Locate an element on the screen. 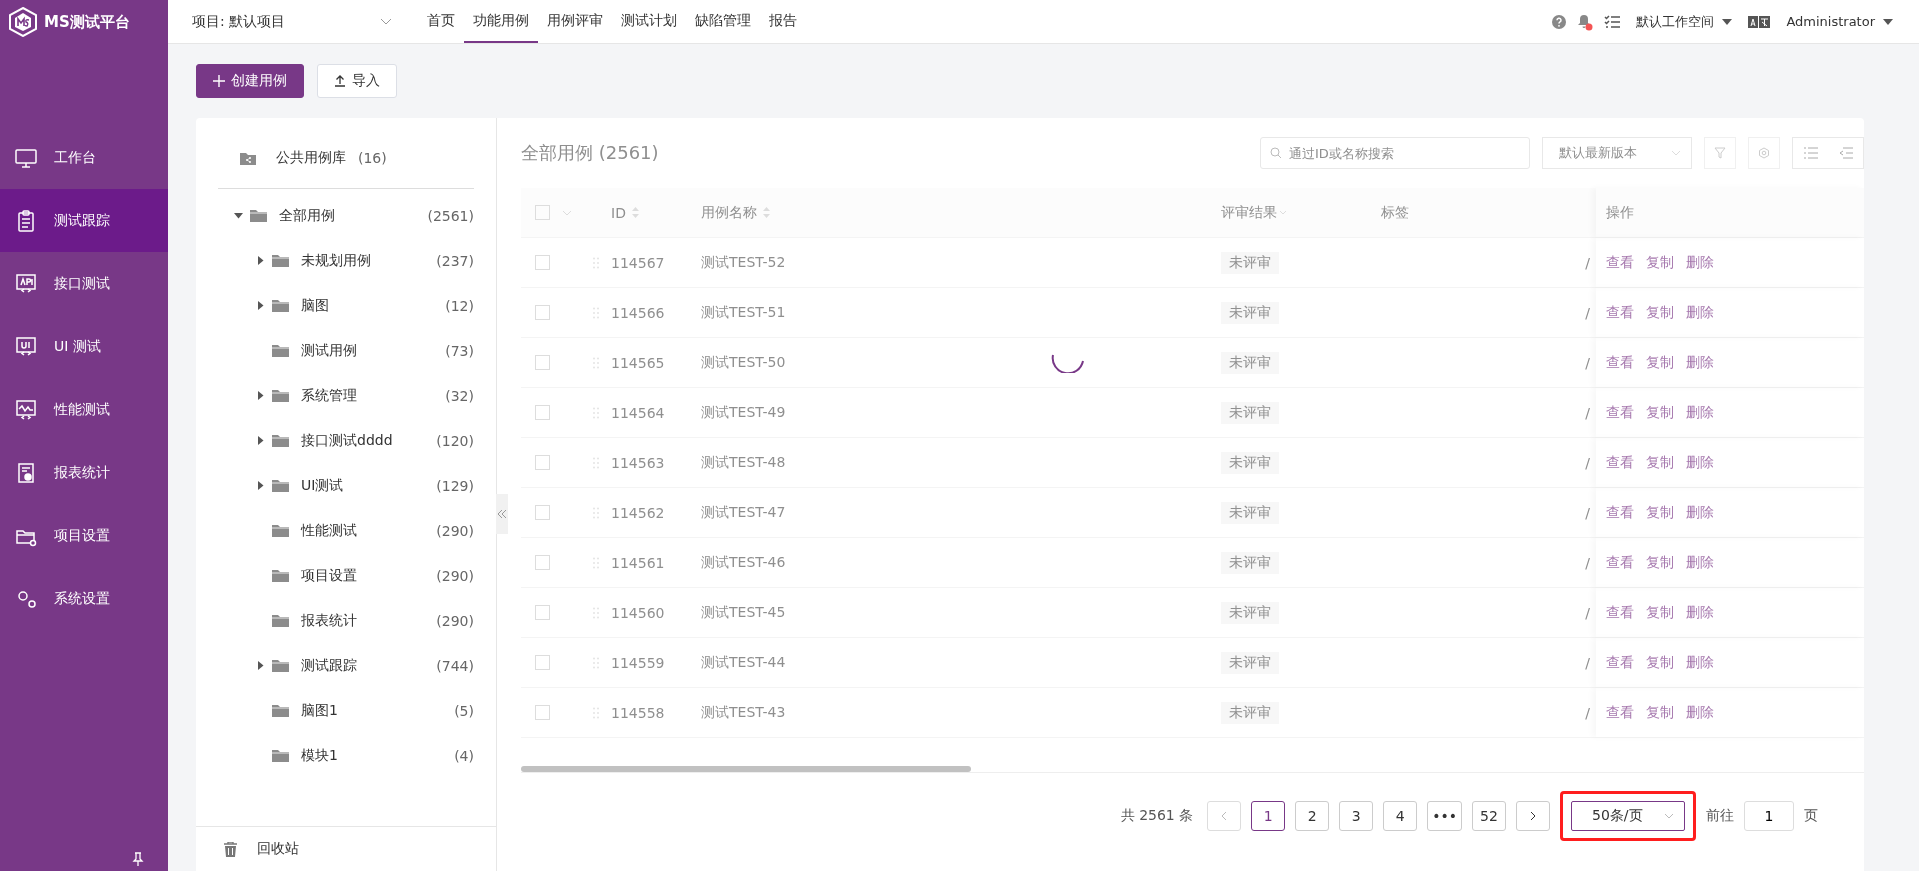 Image resolution: width=1919 pixels, height=871 pixels. help-icon is located at coordinates (1559, 21).